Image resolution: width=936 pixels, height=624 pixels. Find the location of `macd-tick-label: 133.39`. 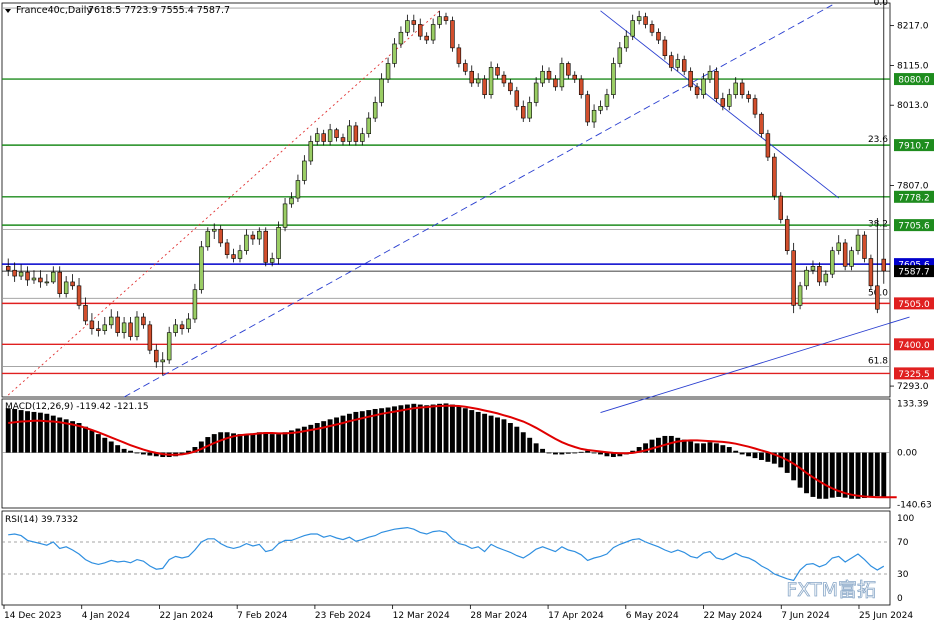

macd-tick-label: 133.39 is located at coordinates (913, 404).